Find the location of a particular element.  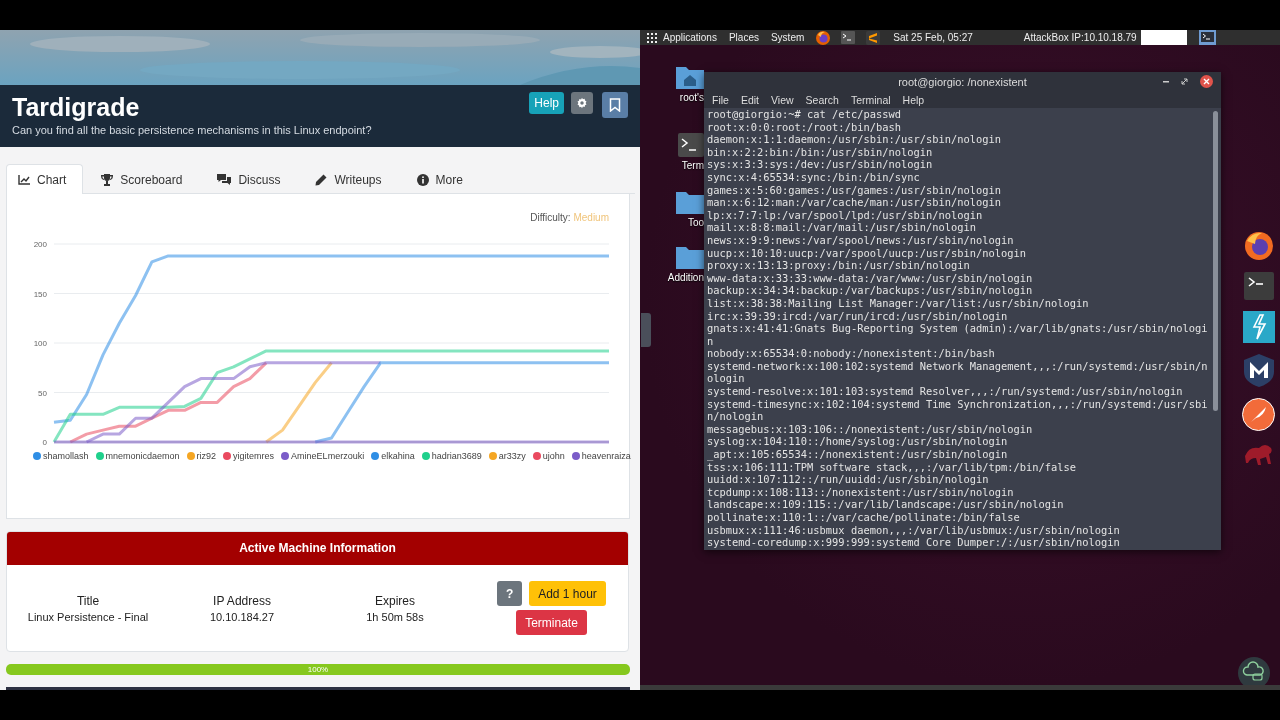

room-description: Can you find all the basic persistence mechanisms in this Linux endpoint? is located at coordinates (192, 130).